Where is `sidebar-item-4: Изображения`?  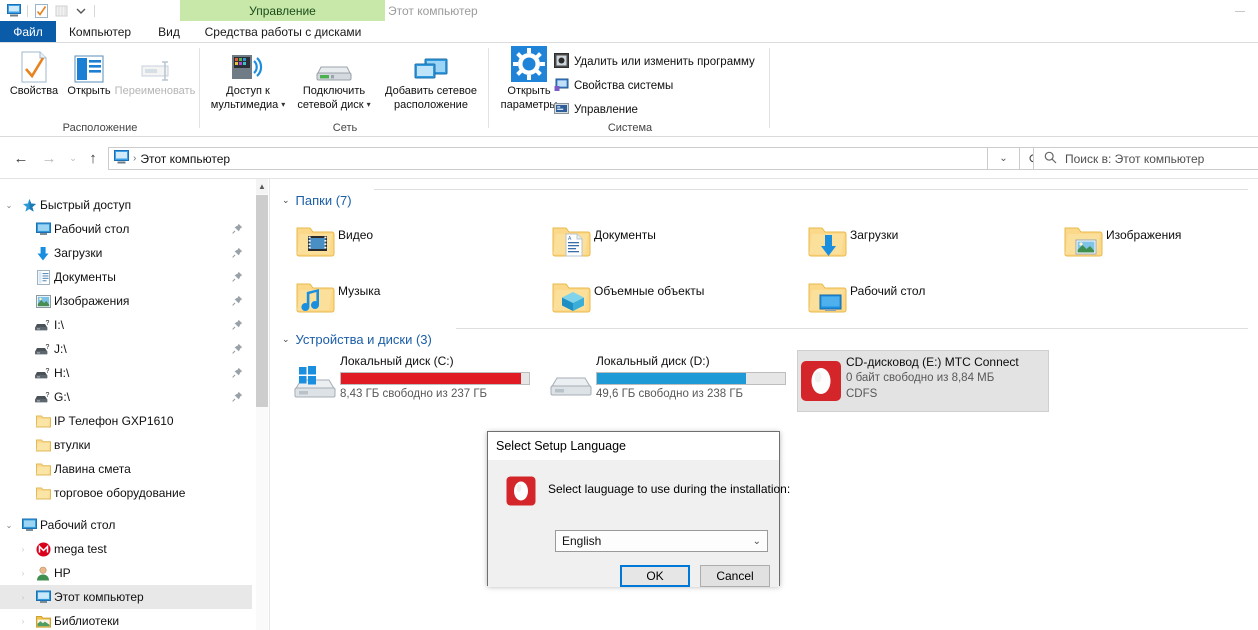 sidebar-item-4: Изображения is located at coordinates (126, 301).